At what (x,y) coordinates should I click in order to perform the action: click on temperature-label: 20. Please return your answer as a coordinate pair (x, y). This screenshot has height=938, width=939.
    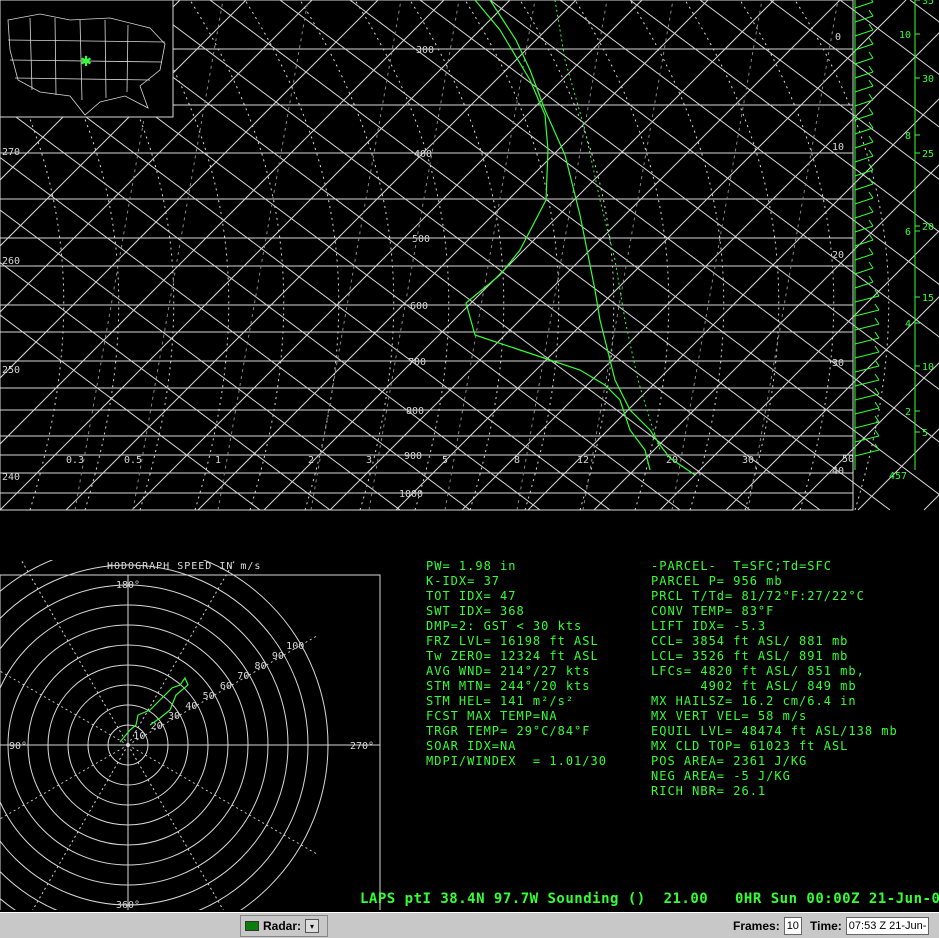
    Looking at the image, I should click on (838, 255).